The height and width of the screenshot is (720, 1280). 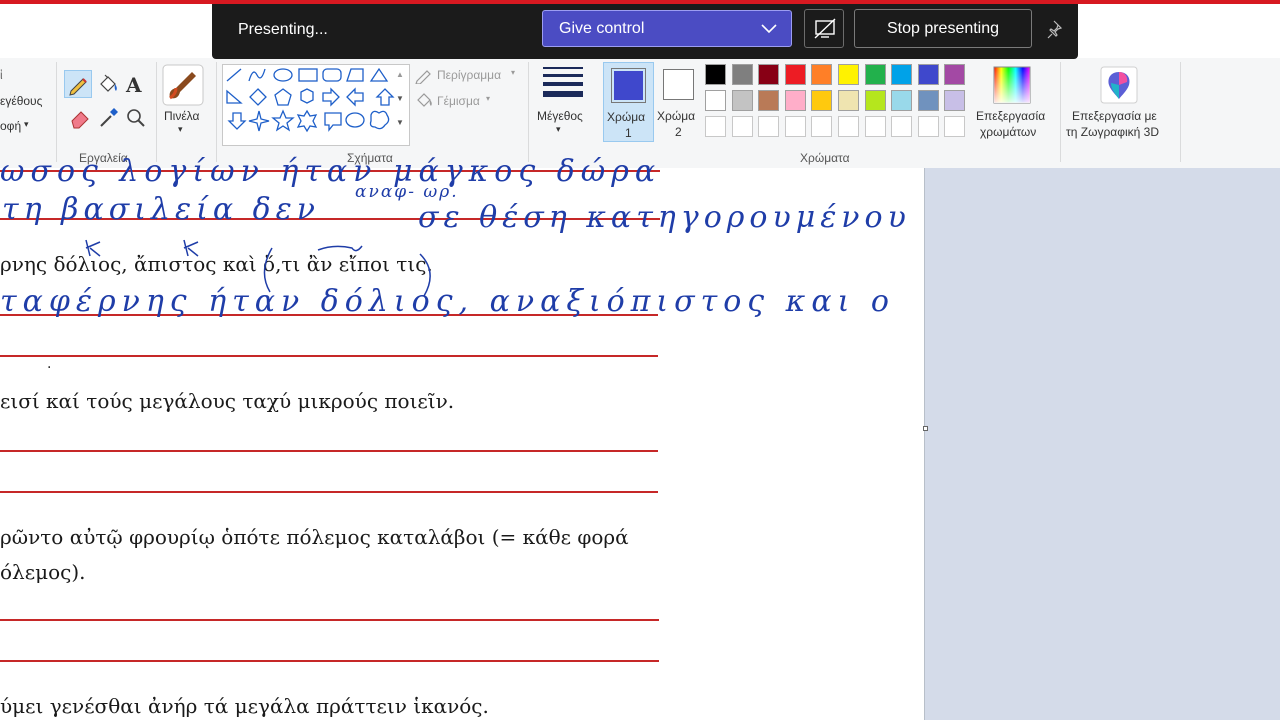 What do you see at coordinates (564, 104) in the screenshot?
I see `size-button: Μέγεθος ▾` at bounding box center [564, 104].